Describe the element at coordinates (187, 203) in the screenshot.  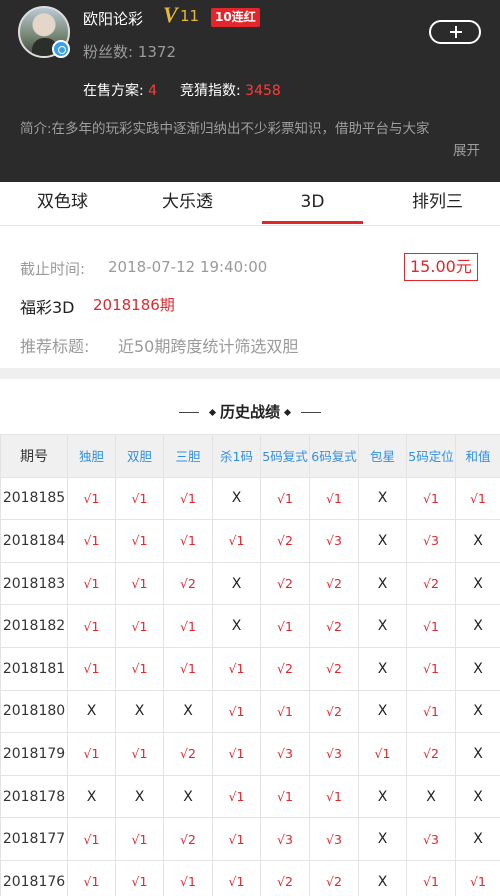
I see `tab-daletou: 大乐透` at that location.